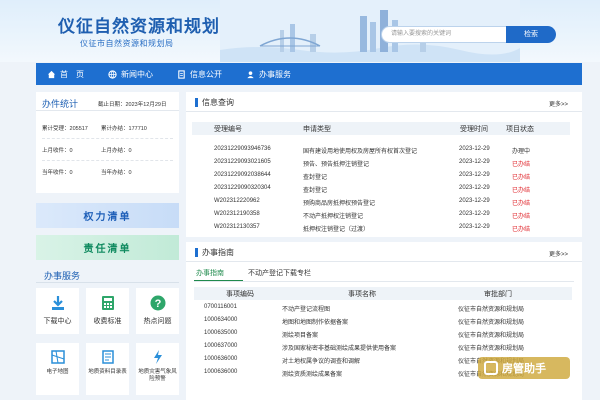 The width and height of the screenshot is (600, 400). I want to click on tab-download-column: 不动产登记下载专栏, so click(279, 273).